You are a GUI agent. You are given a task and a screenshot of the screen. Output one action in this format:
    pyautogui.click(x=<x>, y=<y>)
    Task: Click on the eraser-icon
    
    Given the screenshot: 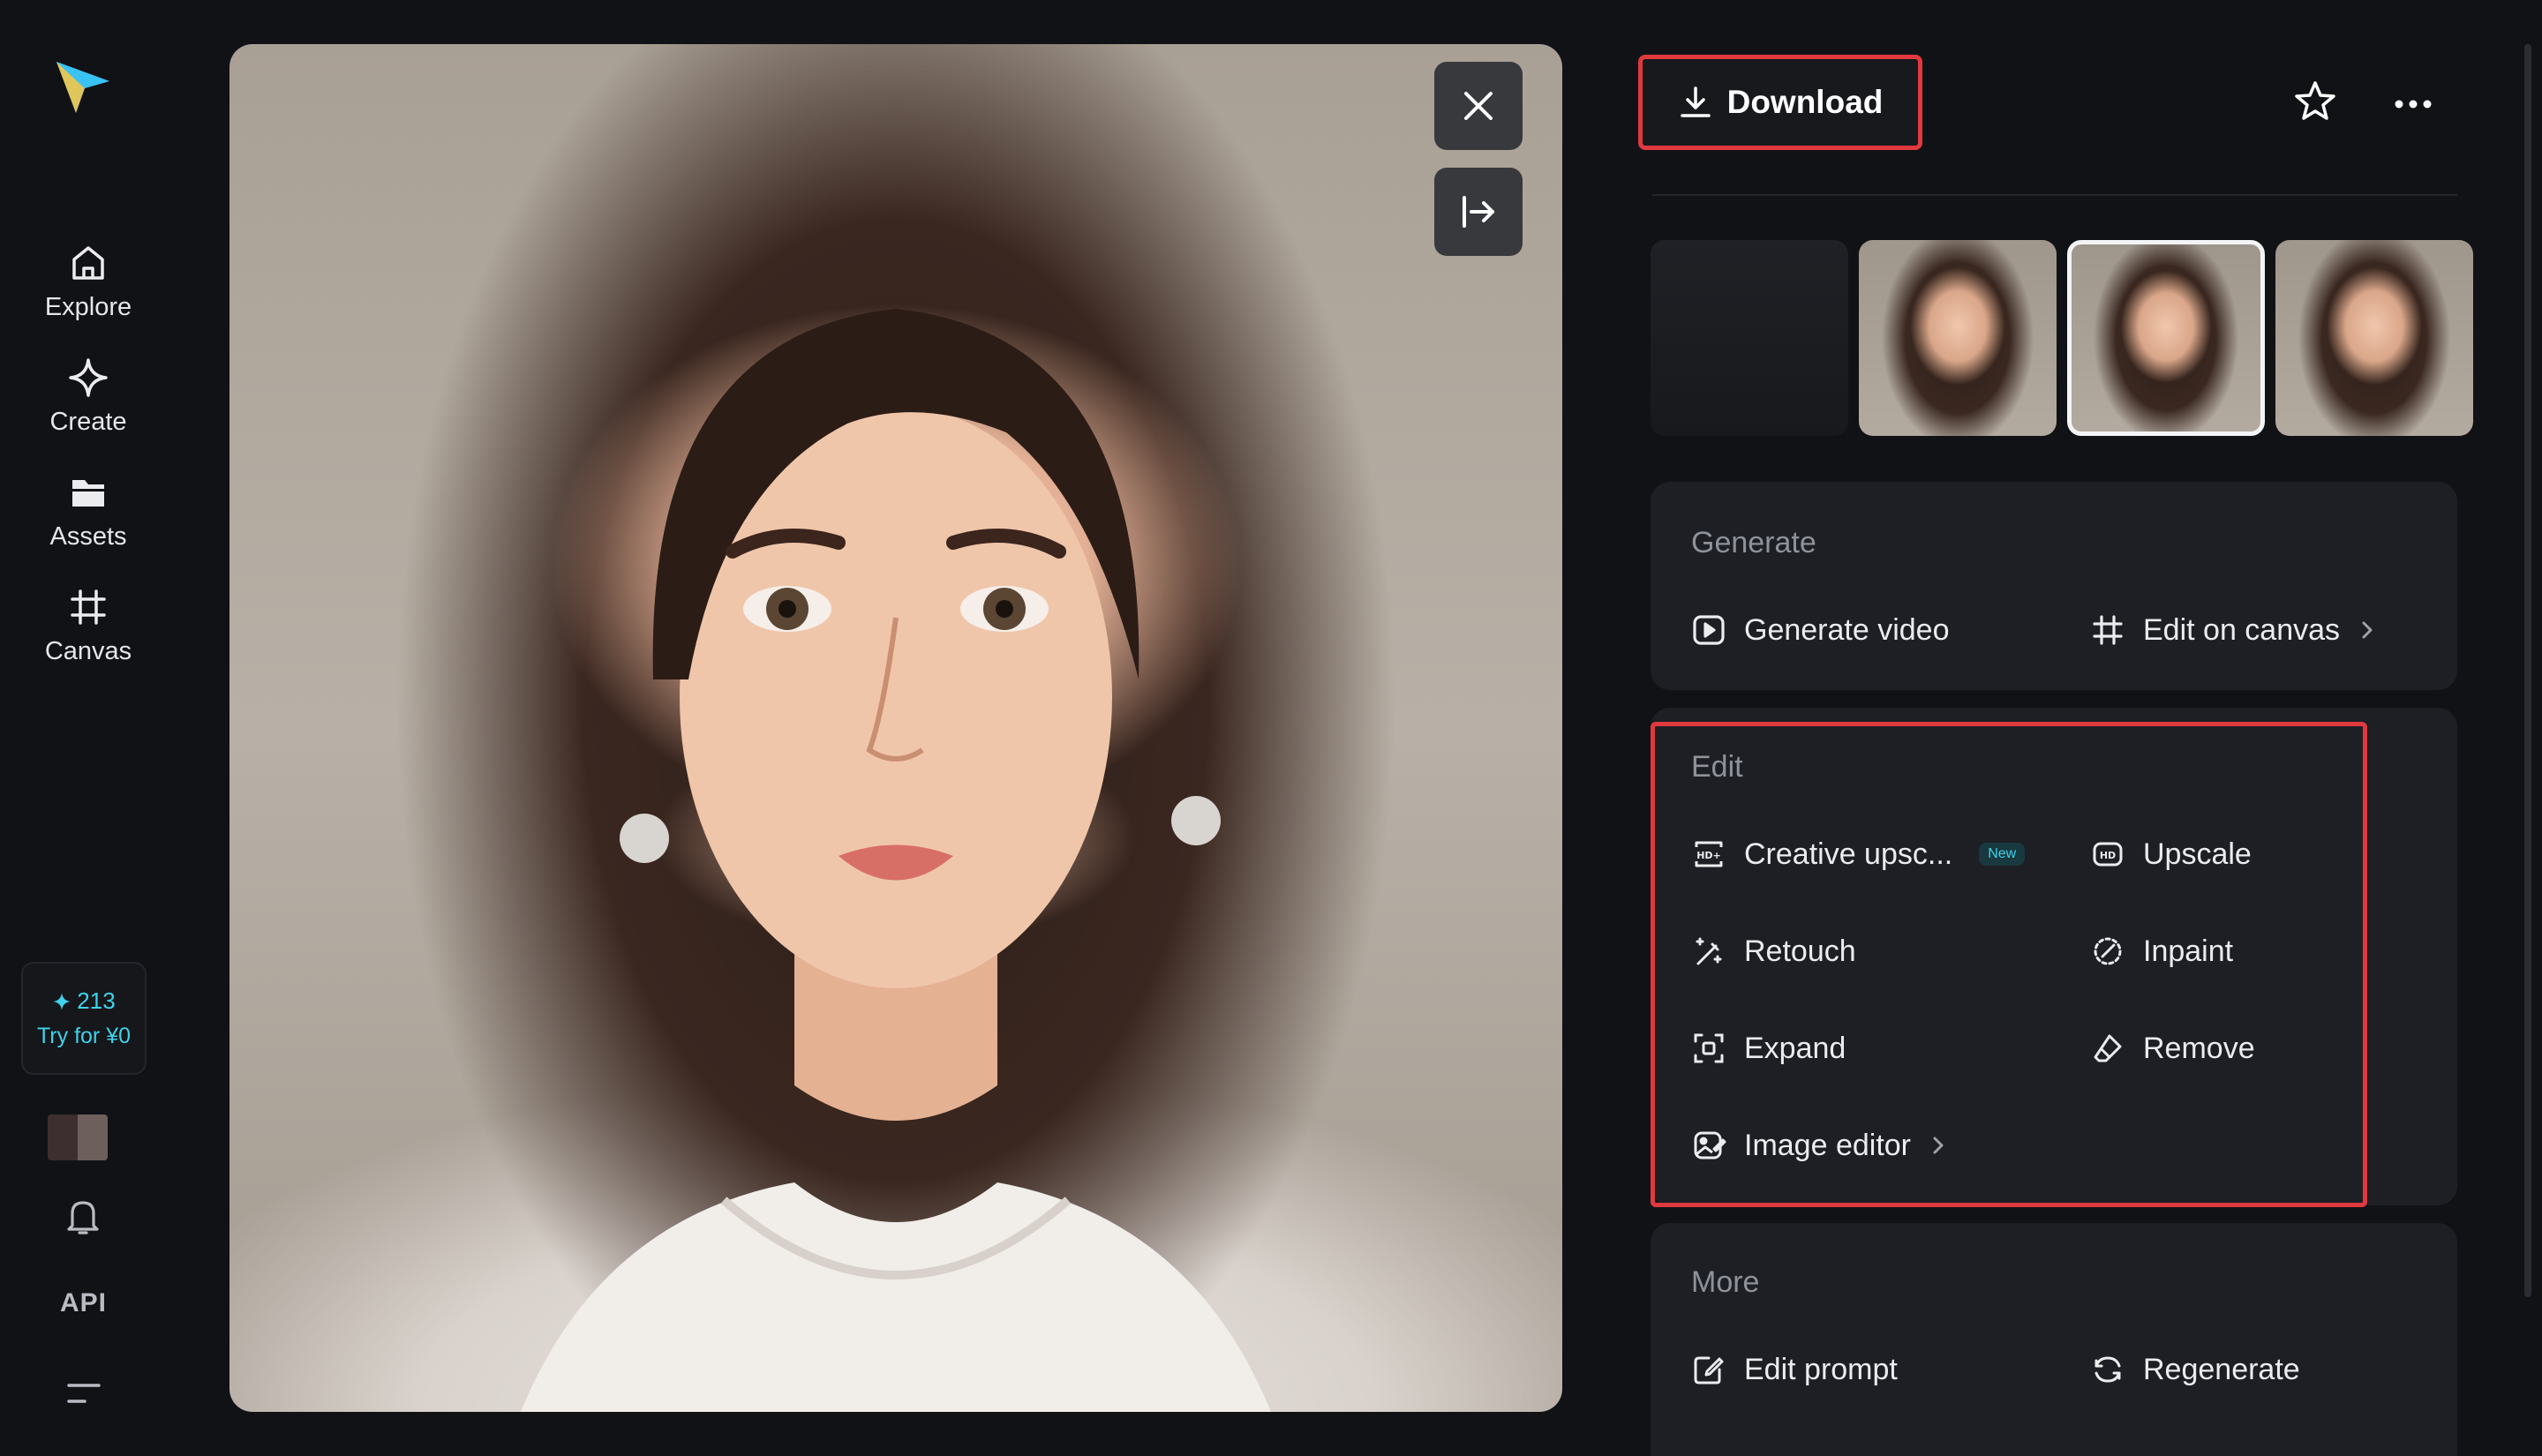 What is the action you would take?
    pyautogui.click(x=2108, y=1048)
    